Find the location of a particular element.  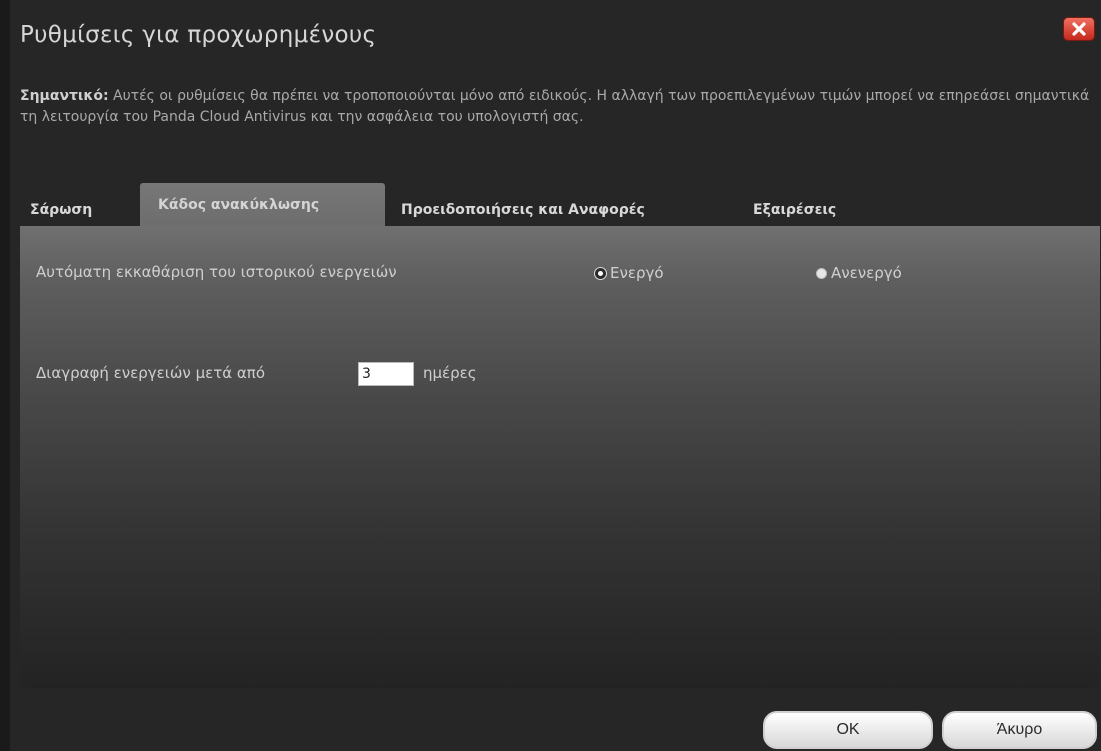

radio-unselected-icon is located at coordinates (821, 273).